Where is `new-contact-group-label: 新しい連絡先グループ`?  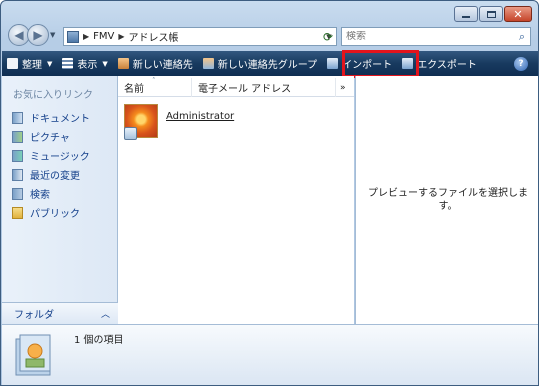
new-contact-group-label: 新しい連絡先グループ is located at coordinates (267, 65).